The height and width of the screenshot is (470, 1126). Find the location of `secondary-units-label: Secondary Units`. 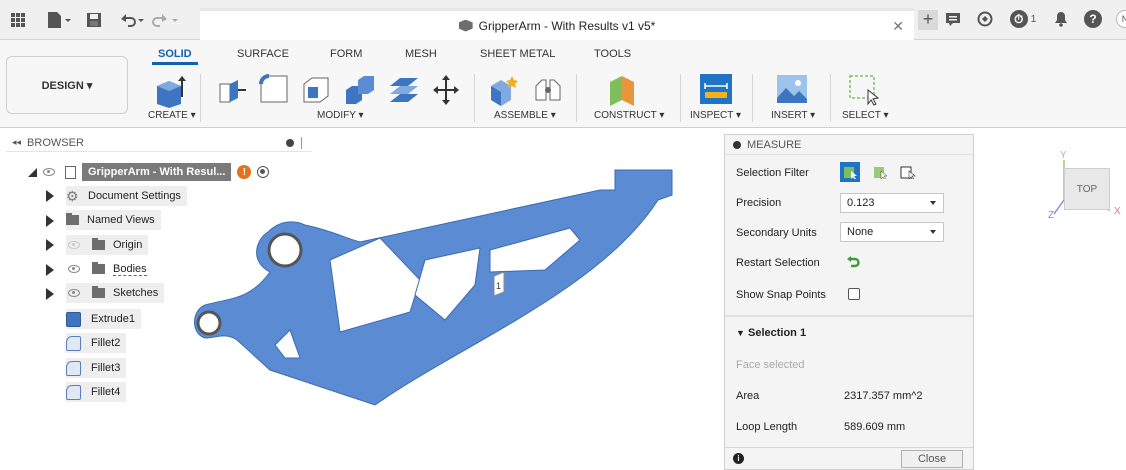

secondary-units-label: Secondary Units is located at coordinates (776, 233).